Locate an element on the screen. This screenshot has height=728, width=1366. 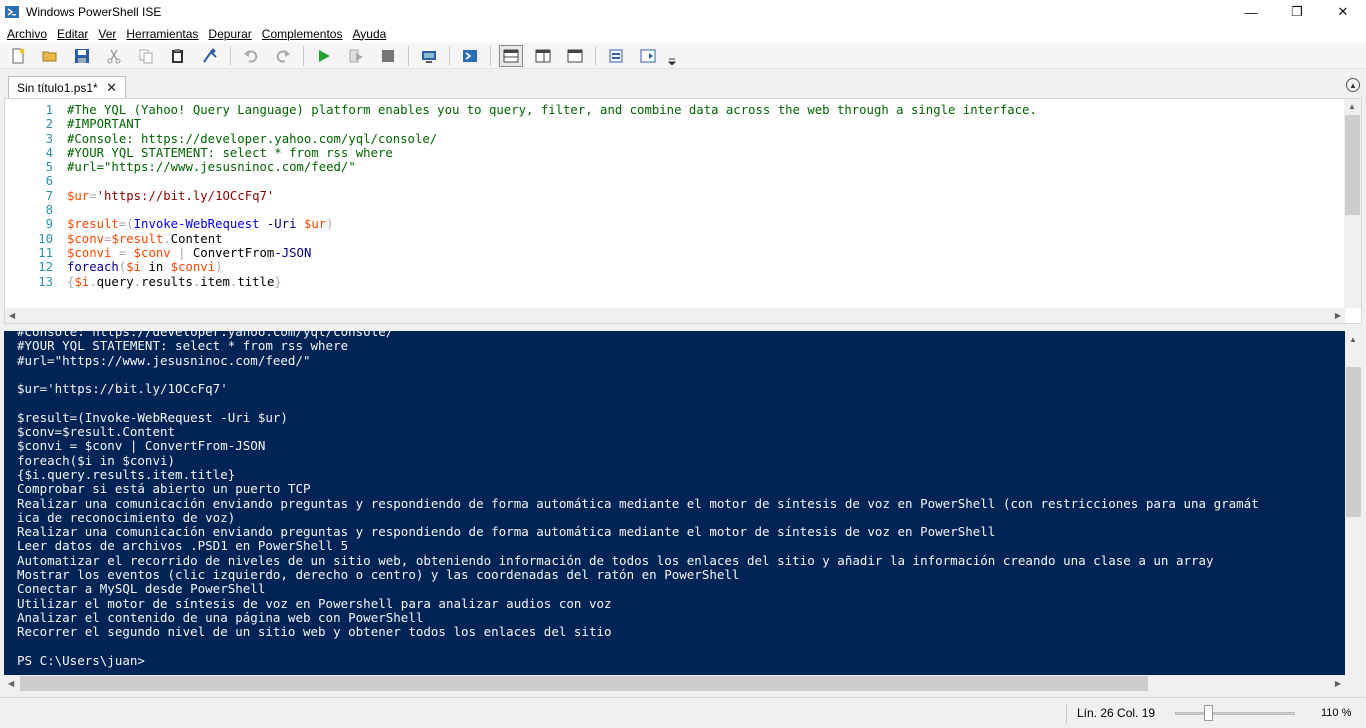
console-scroll-up-icon: ▲ is located at coordinates (1353, 339).